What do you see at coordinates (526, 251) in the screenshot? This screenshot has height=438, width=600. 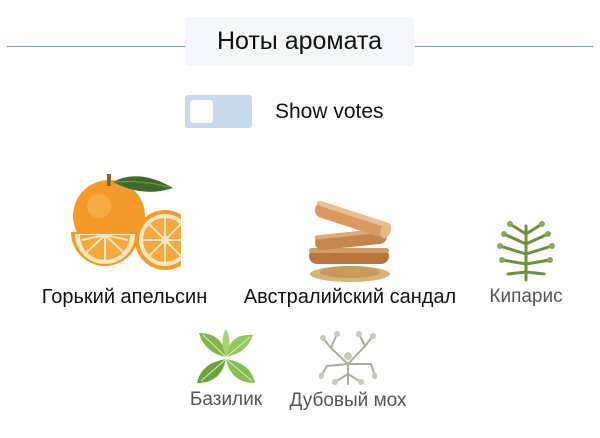 I see `cypress-icon` at bounding box center [526, 251].